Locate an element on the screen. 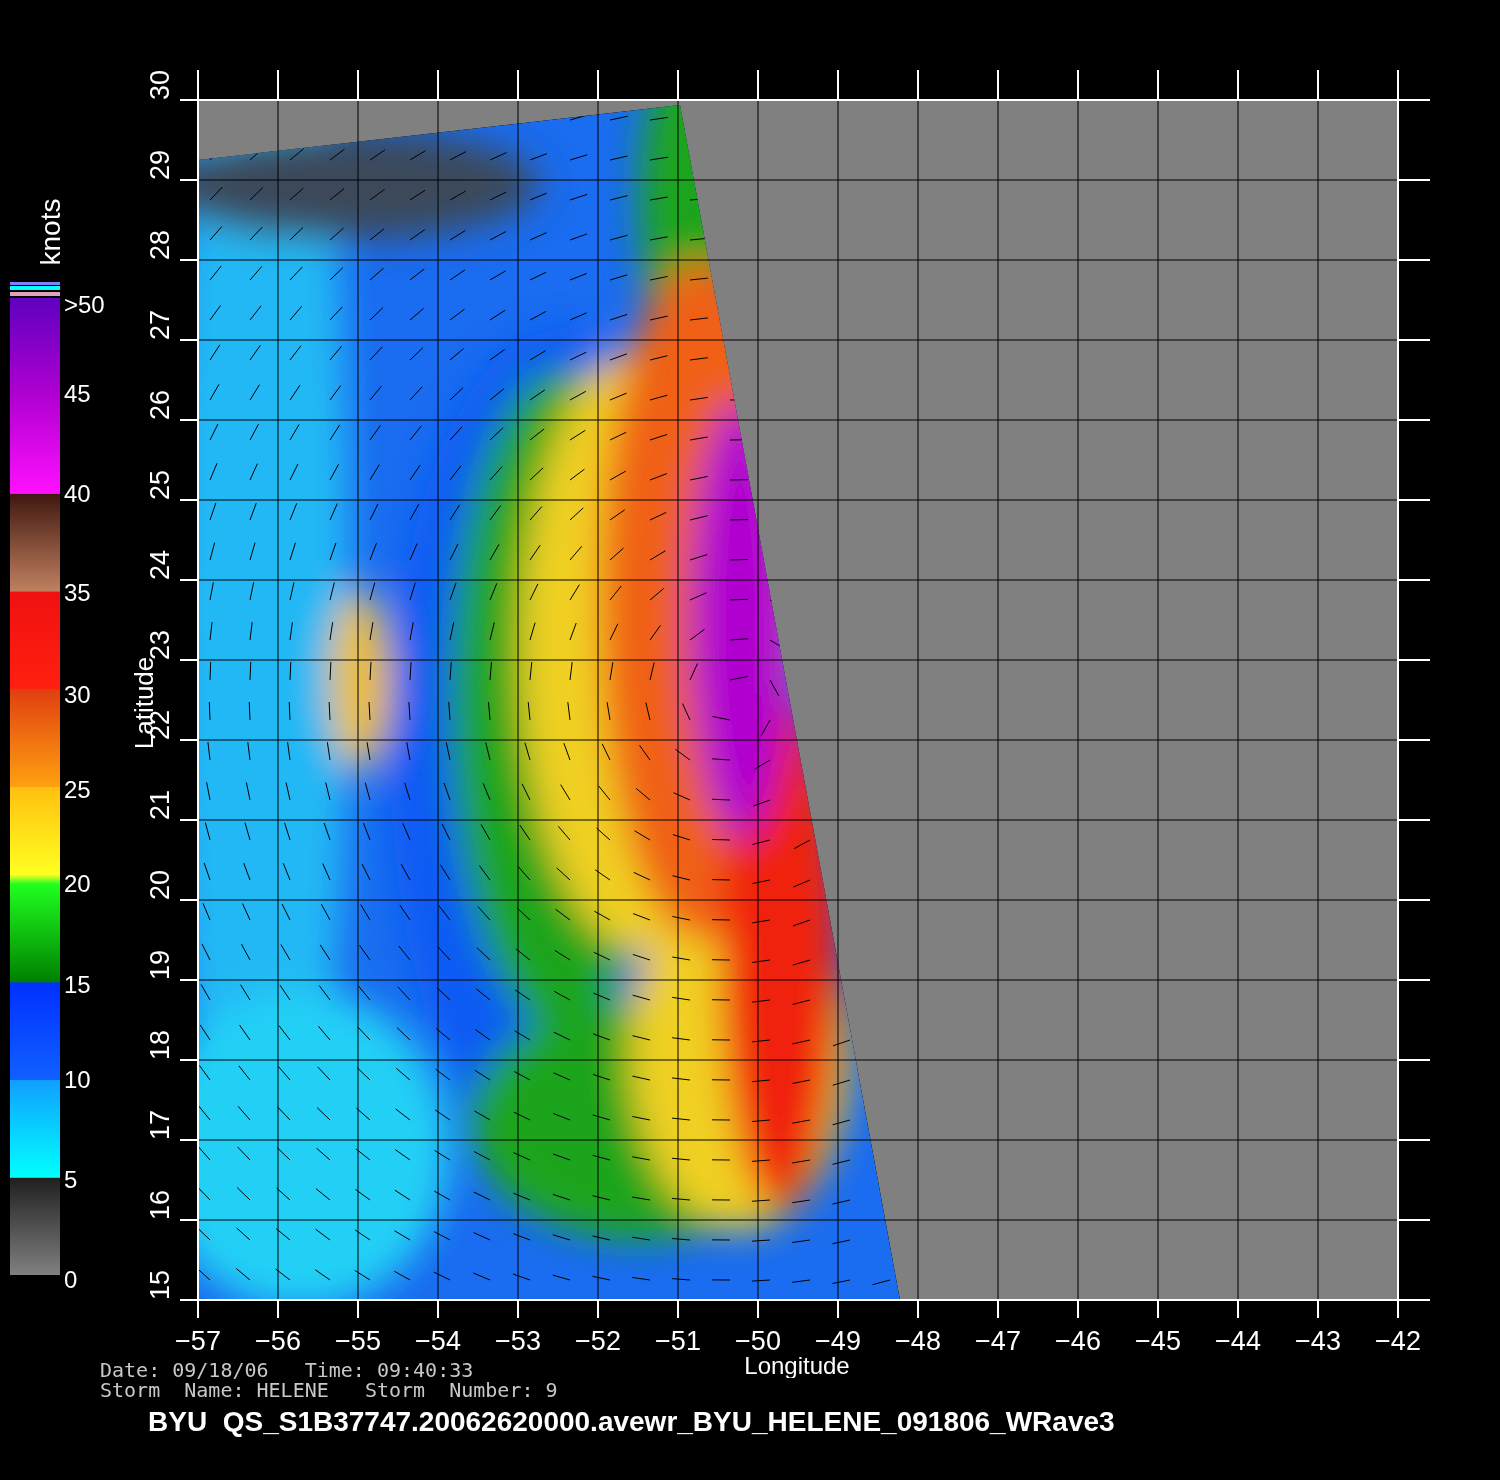  tick-label: 26 is located at coordinates (160, 404).